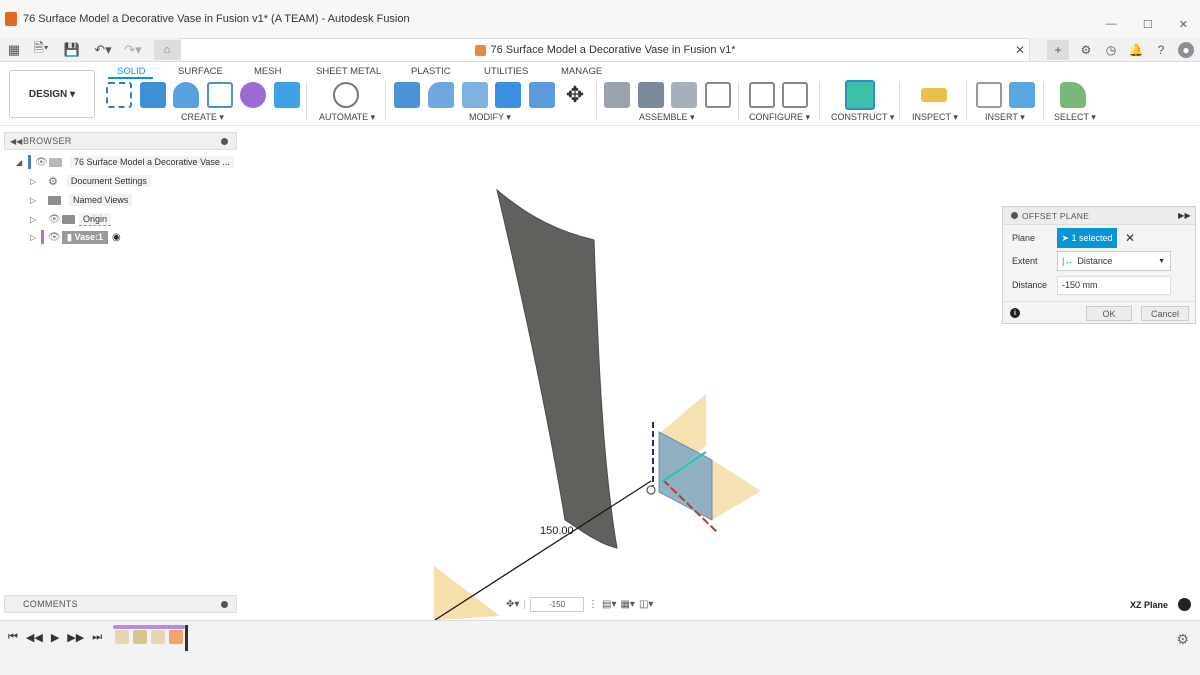 The image size is (1200, 675). What do you see at coordinates (220, 95) in the screenshot?
I see `sweep-icon` at bounding box center [220, 95].